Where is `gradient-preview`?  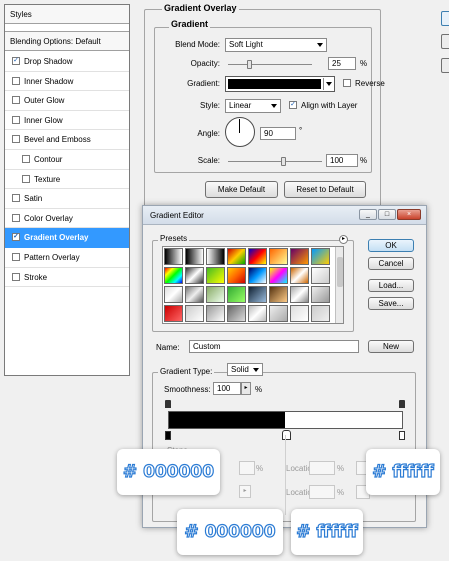
gradient-preview is located at coordinates (274, 84).